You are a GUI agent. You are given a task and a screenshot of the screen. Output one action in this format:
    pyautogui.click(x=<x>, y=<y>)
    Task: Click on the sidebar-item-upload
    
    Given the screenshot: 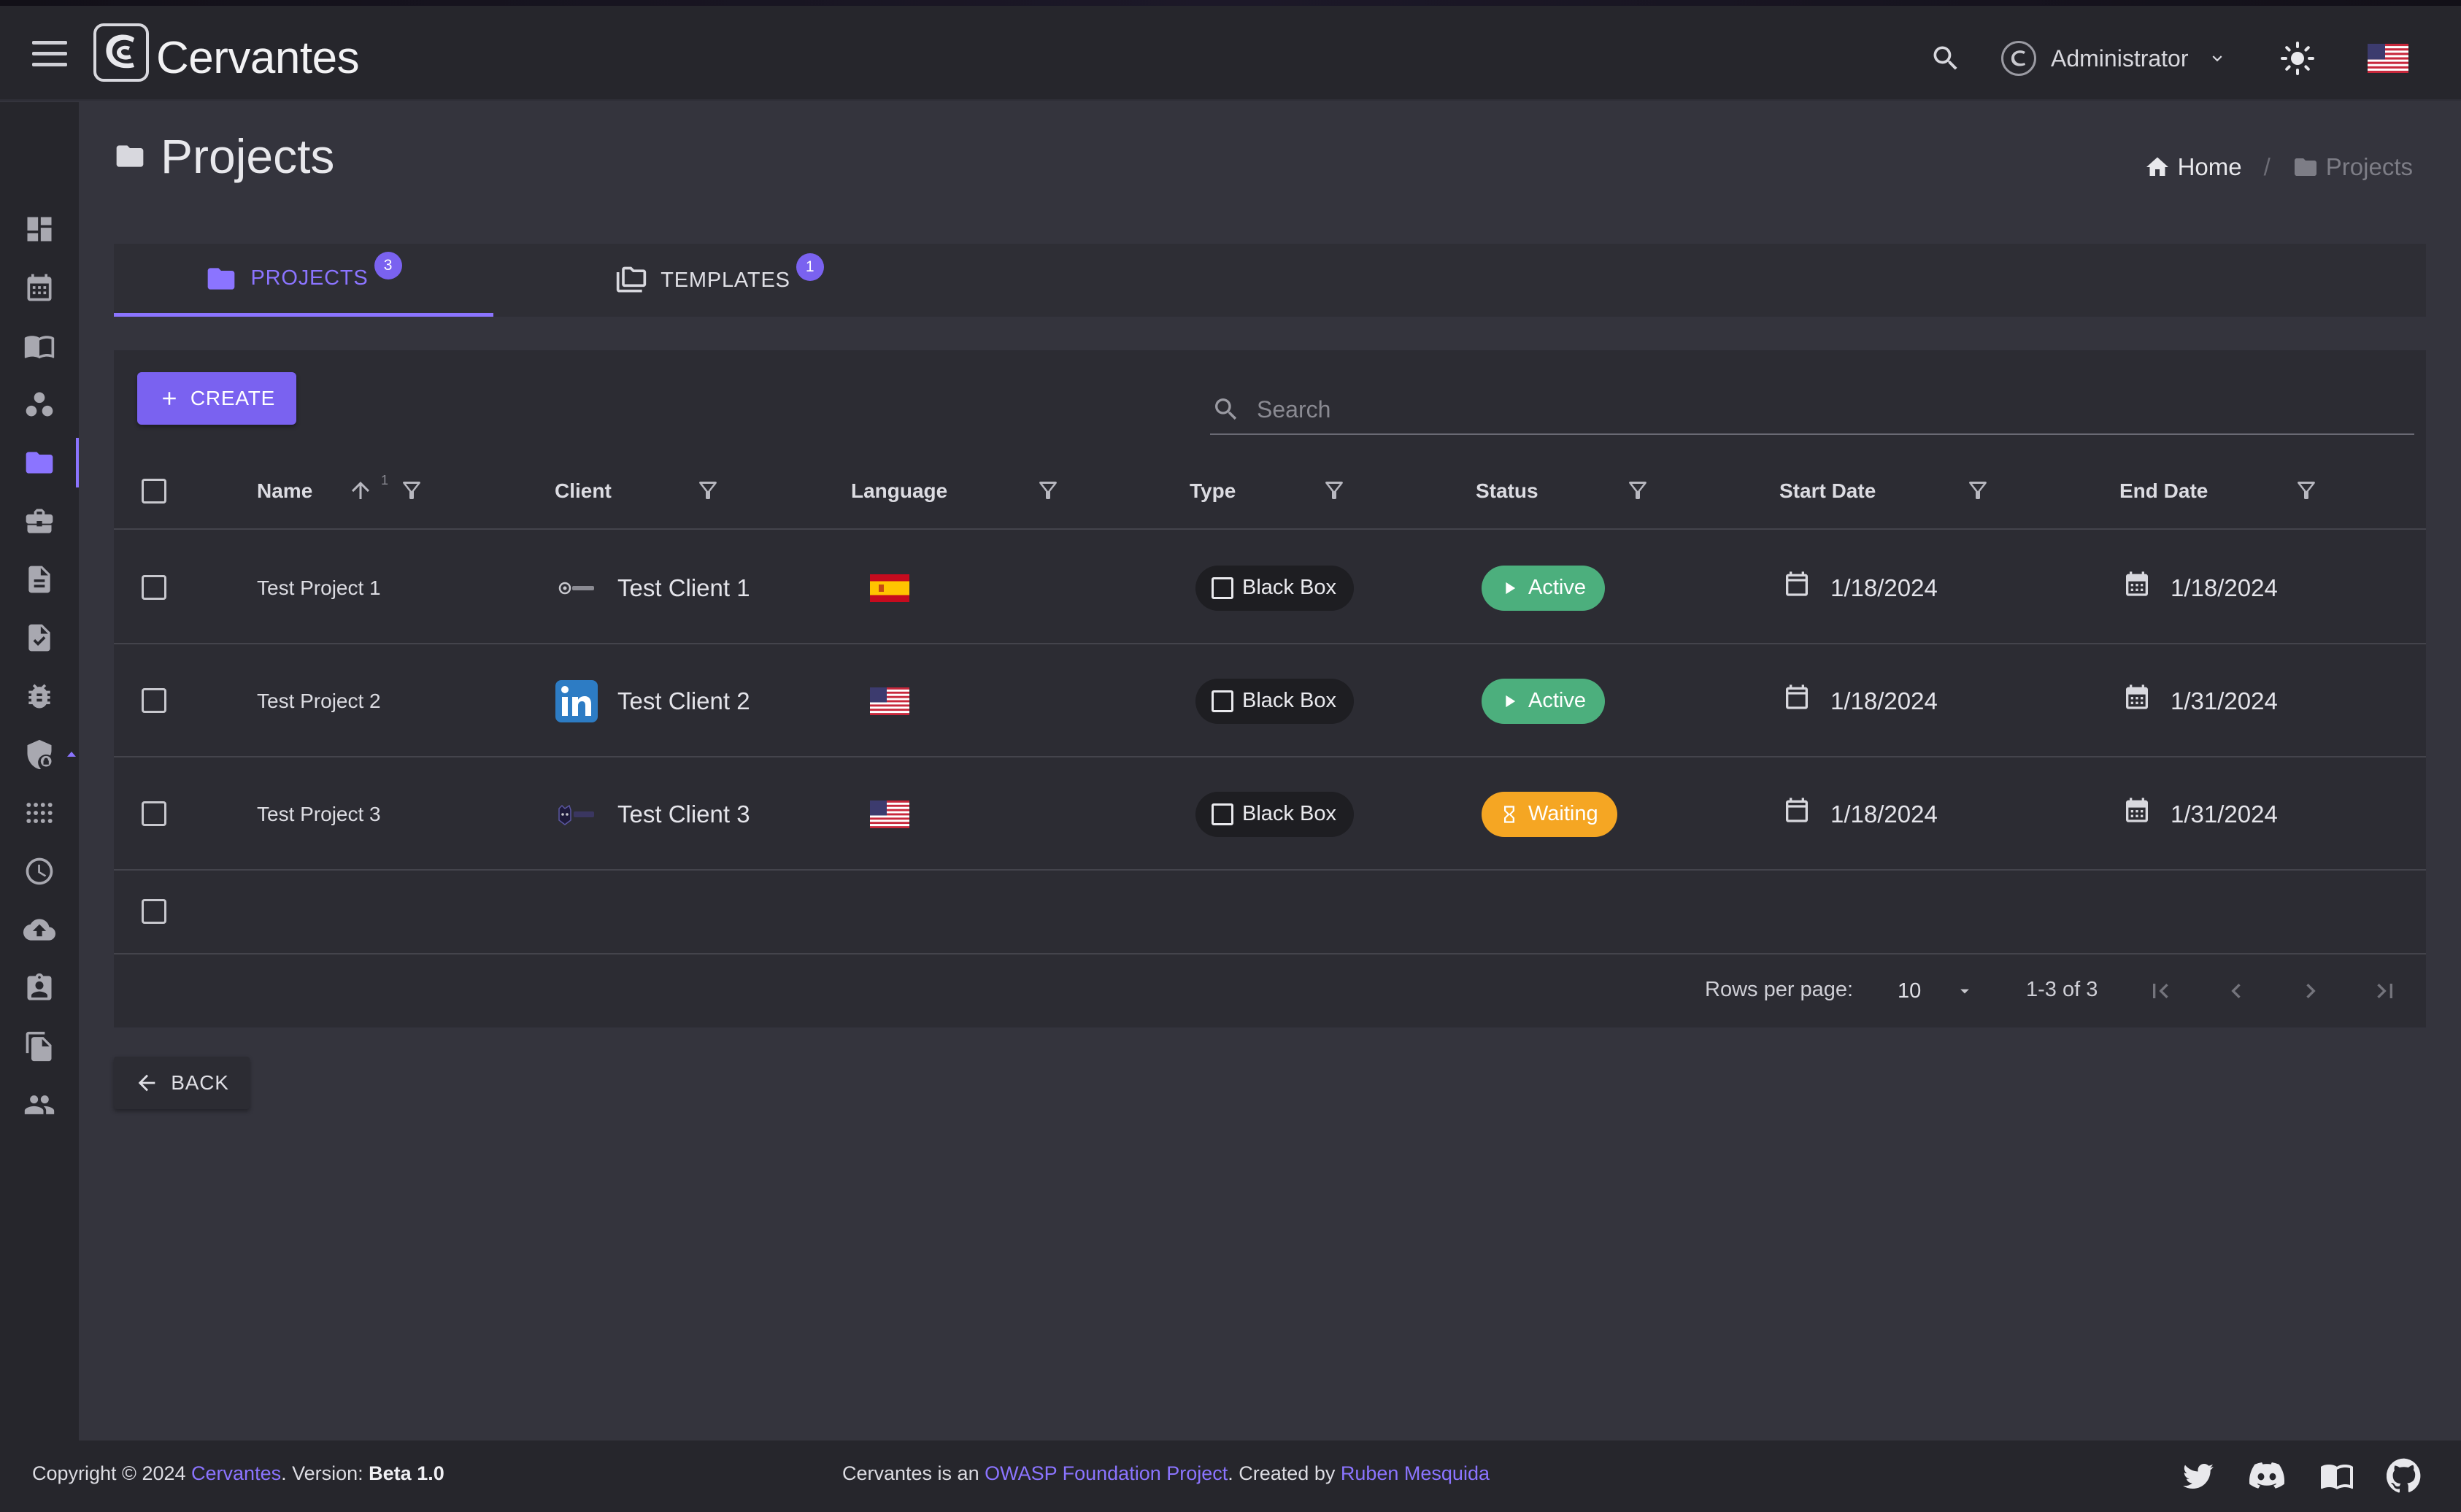 What is the action you would take?
    pyautogui.click(x=39, y=929)
    